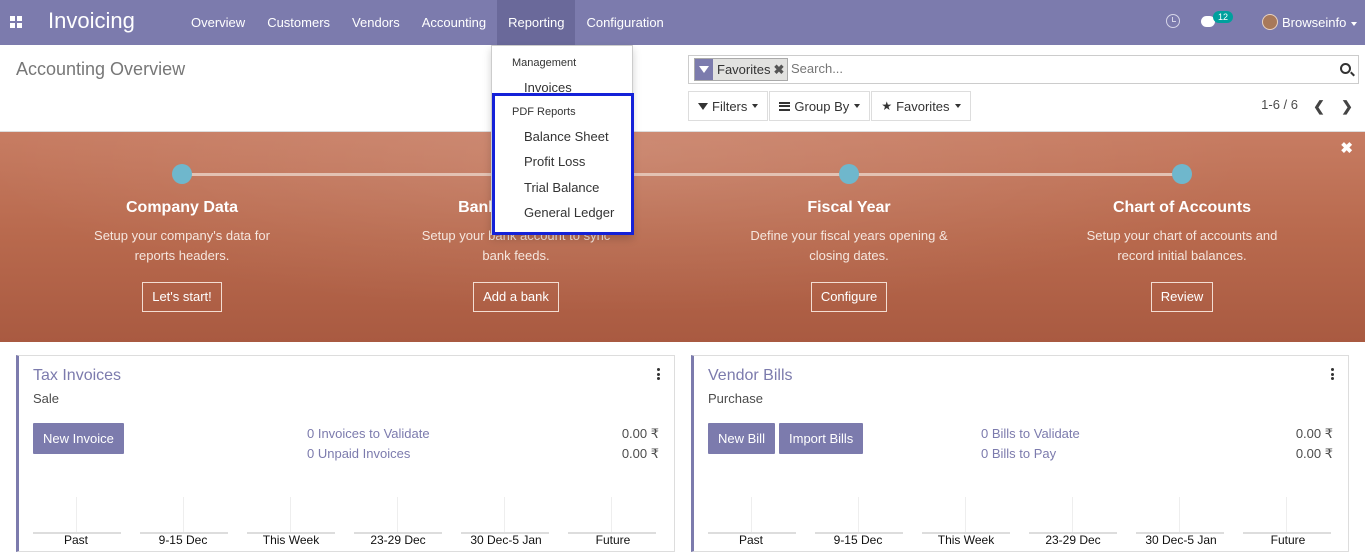 This screenshot has height=556, width=1365. What do you see at coordinates (682, 174) in the screenshot?
I see `onboarding-progress-line` at bounding box center [682, 174].